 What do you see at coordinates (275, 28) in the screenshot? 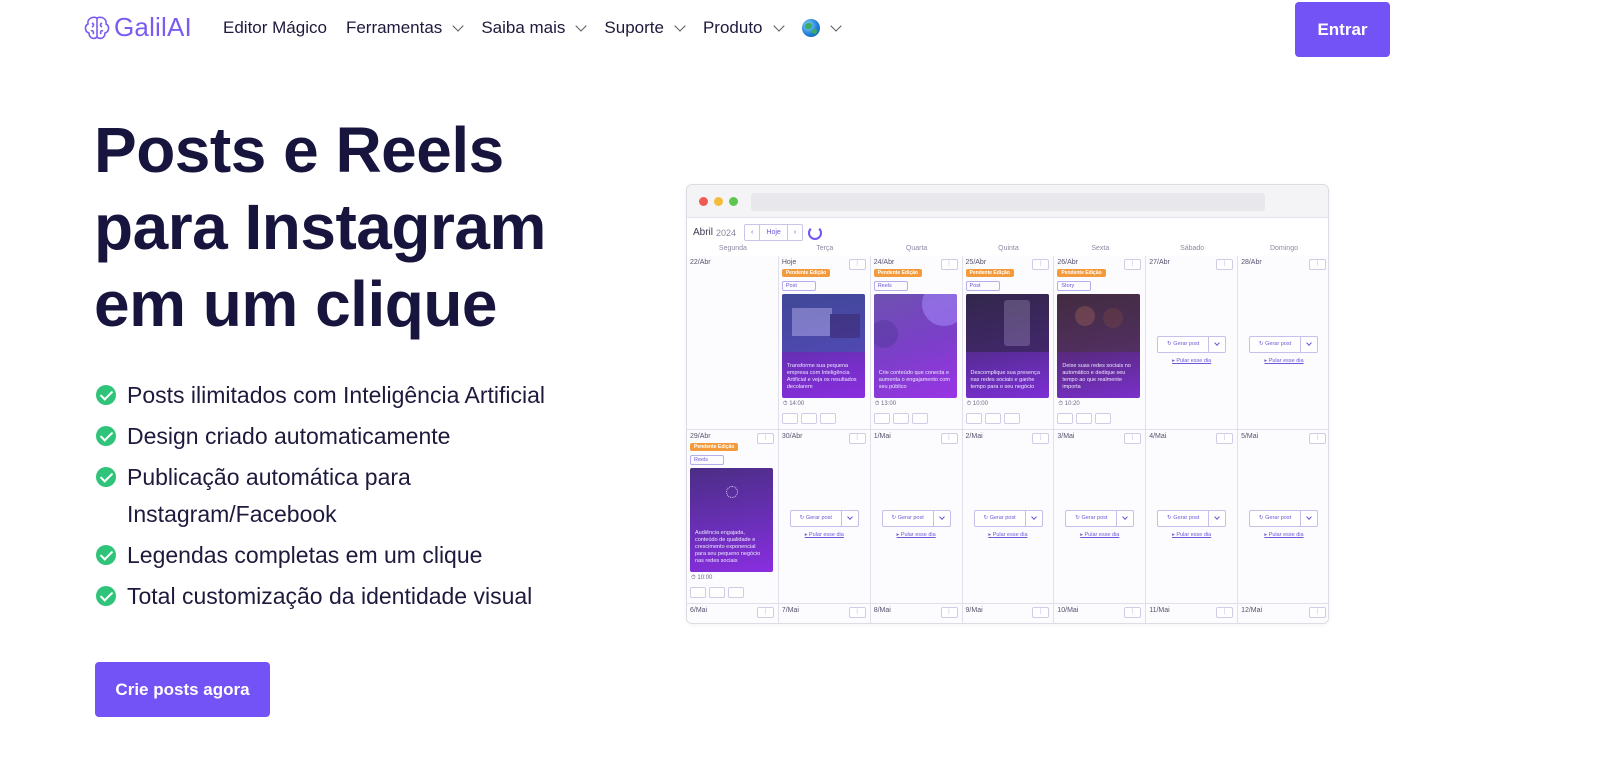
I see `menu-item-editor-magico: Editor Mágico` at bounding box center [275, 28].